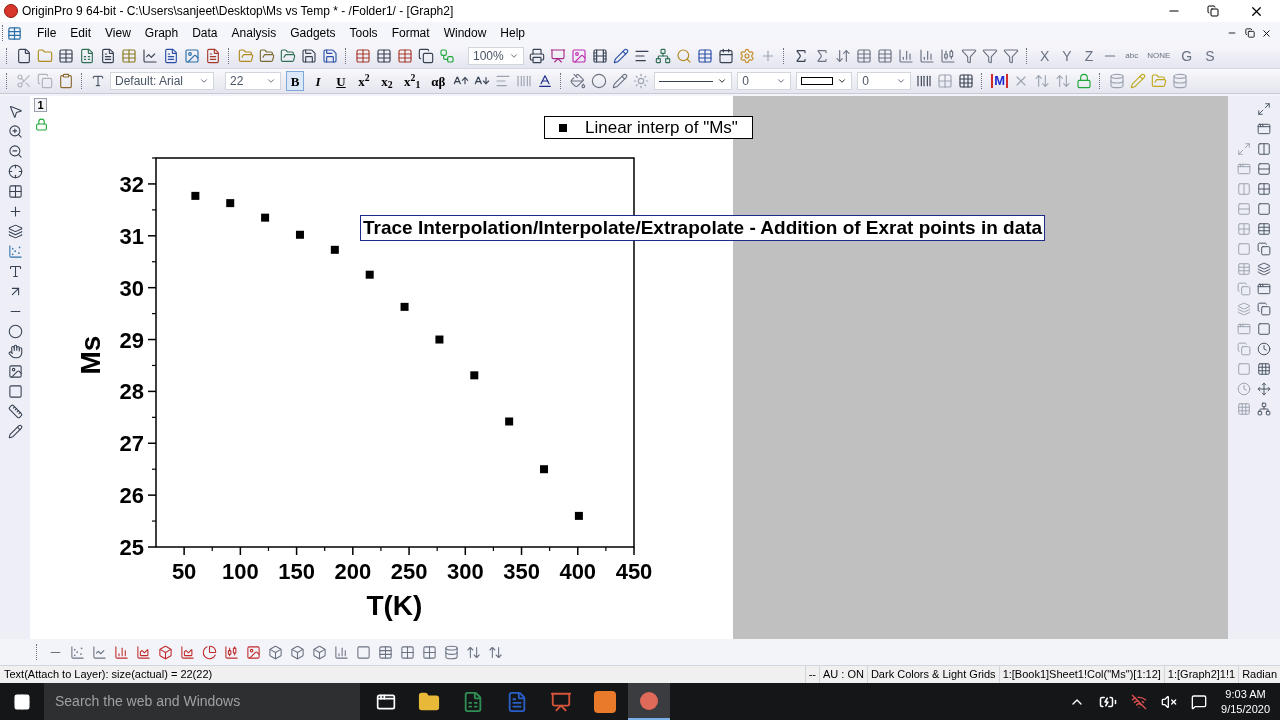  I want to click on menu-item: File, so click(47, 33).